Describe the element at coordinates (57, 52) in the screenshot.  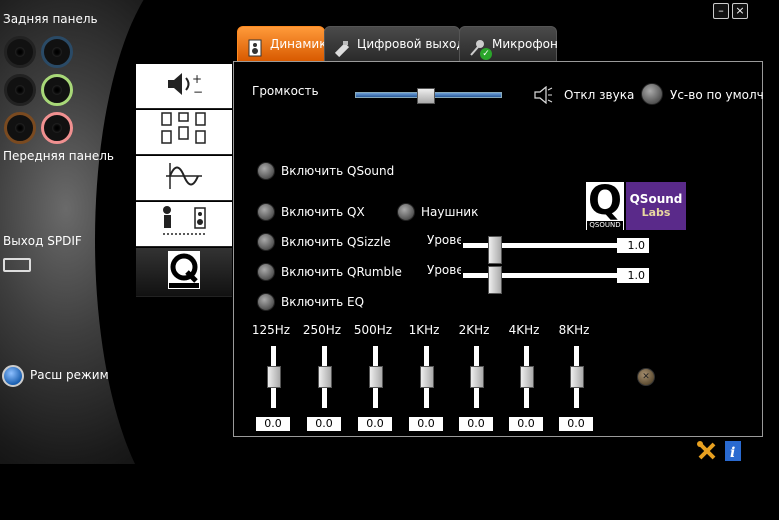
I see `rear-jack-blue` at that location.